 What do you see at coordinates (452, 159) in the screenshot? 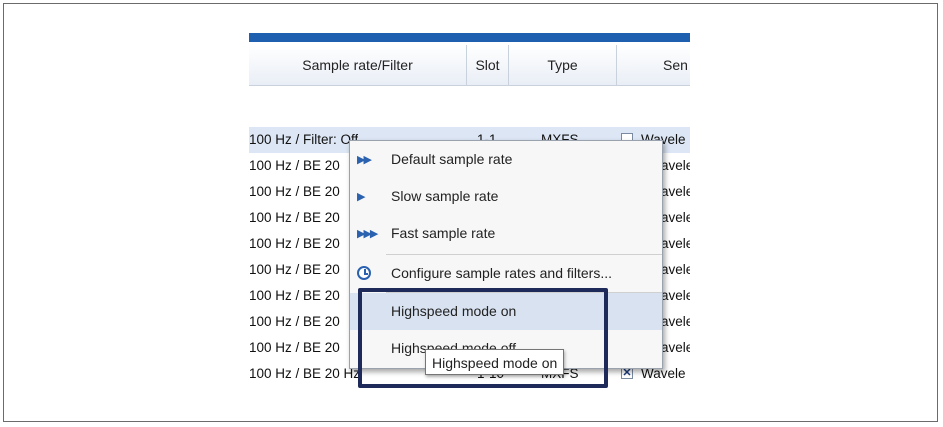
I see `menu-item-label: Default sample rate` at bounding box center [452, 159].